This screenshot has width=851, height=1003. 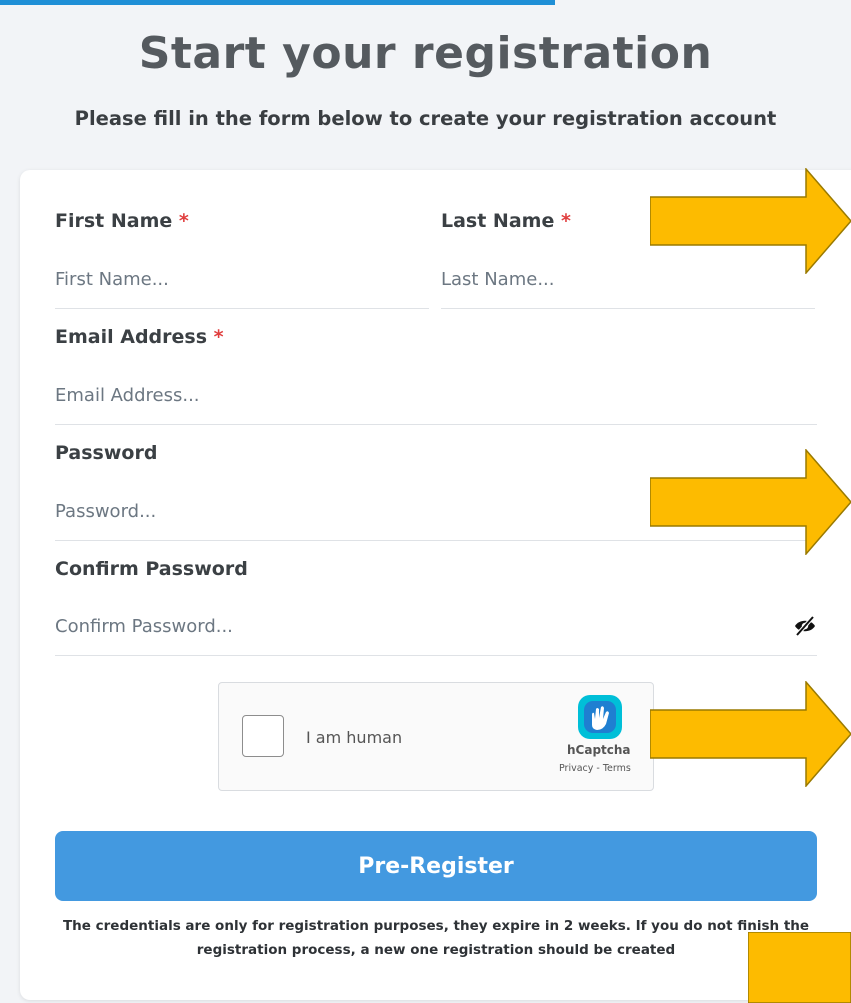 What do you see at coordinates (436, 866) in the screenshot?
I see `pre-register-button: Pre-Register` at bounding box center [436, 866].